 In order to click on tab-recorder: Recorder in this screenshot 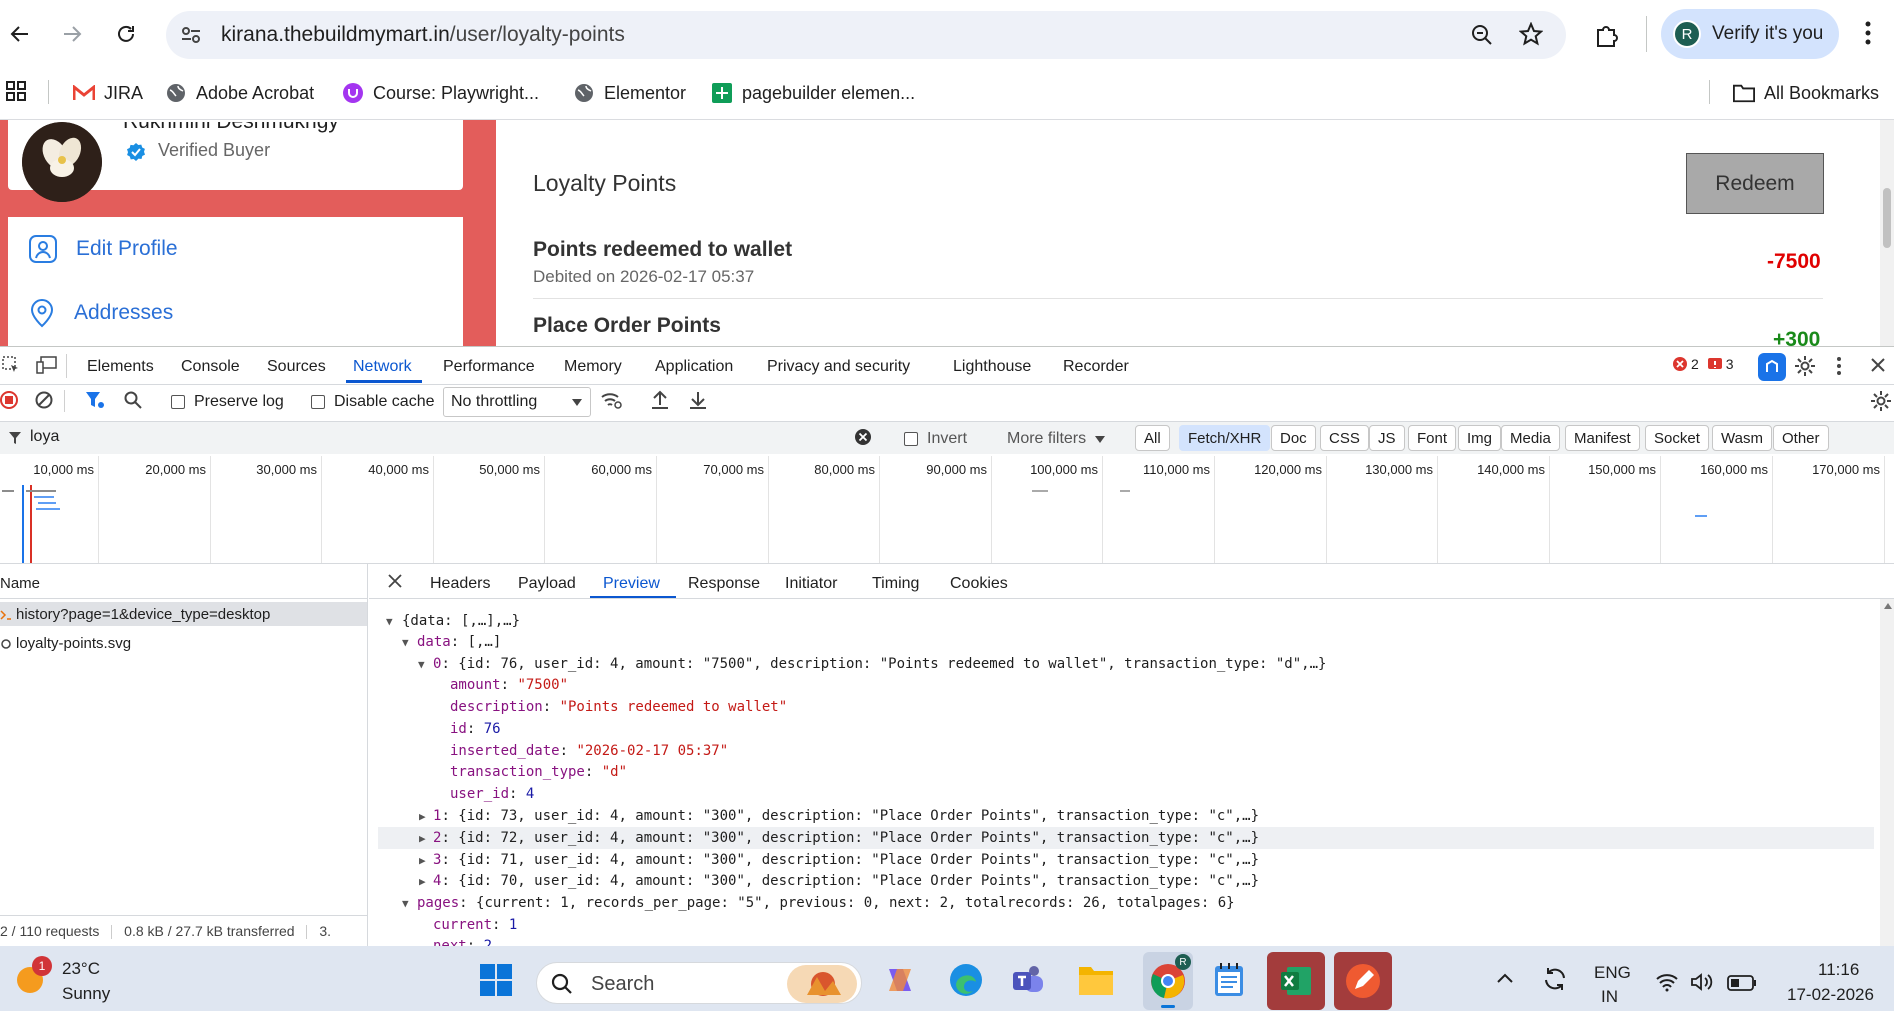, I will do `click(1096, 367)`.